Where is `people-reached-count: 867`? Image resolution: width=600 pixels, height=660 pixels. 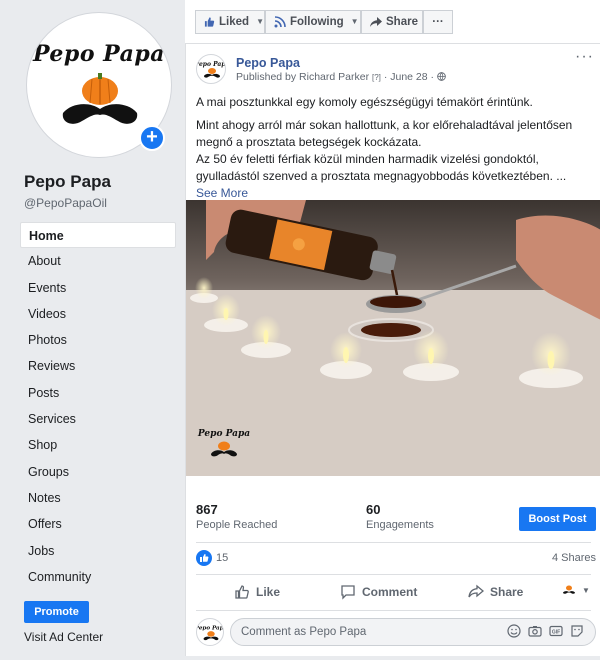 people-reached-count: 867 is located at coordinates (207, 509).